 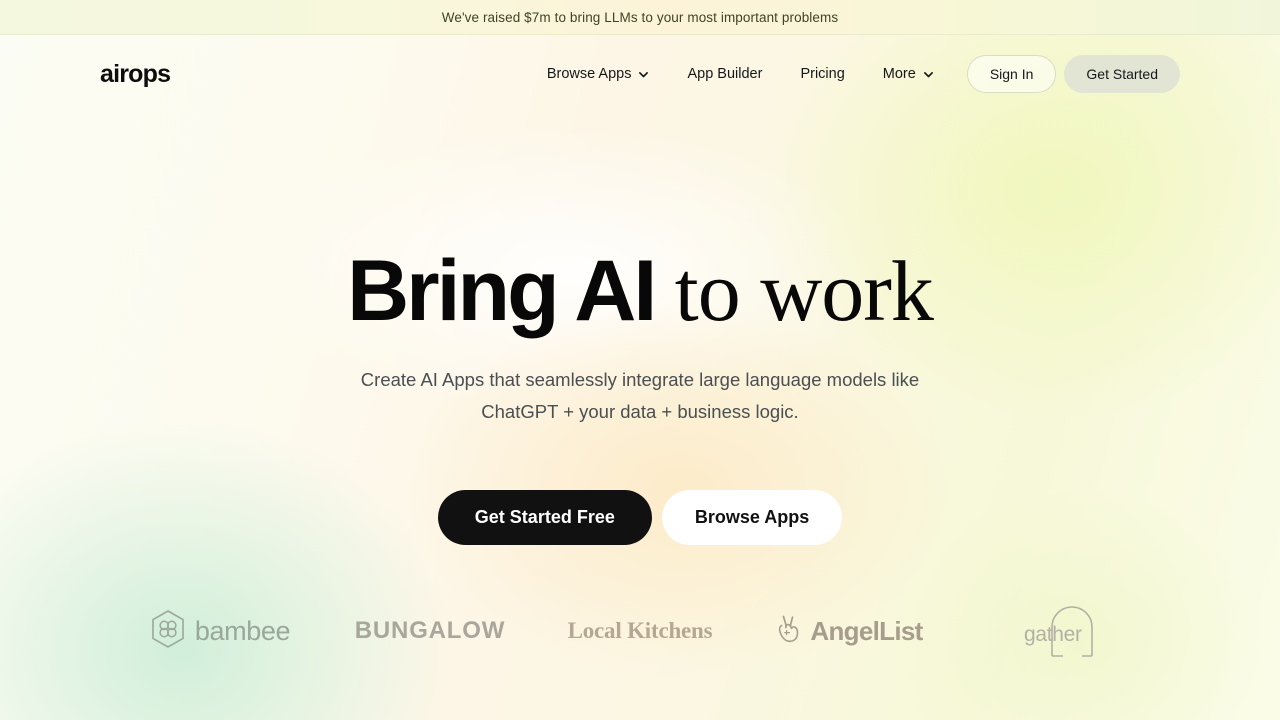 I want to click on airops-logo: airops, so click(x=135, y=74).